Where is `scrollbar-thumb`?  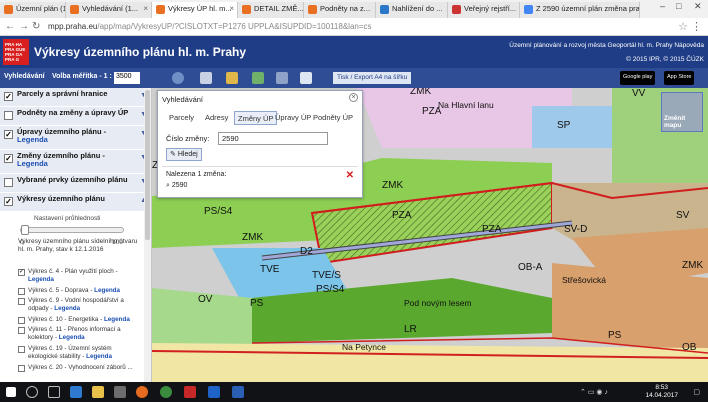 scrollbar-thumb is located at coordinates (147, 165).